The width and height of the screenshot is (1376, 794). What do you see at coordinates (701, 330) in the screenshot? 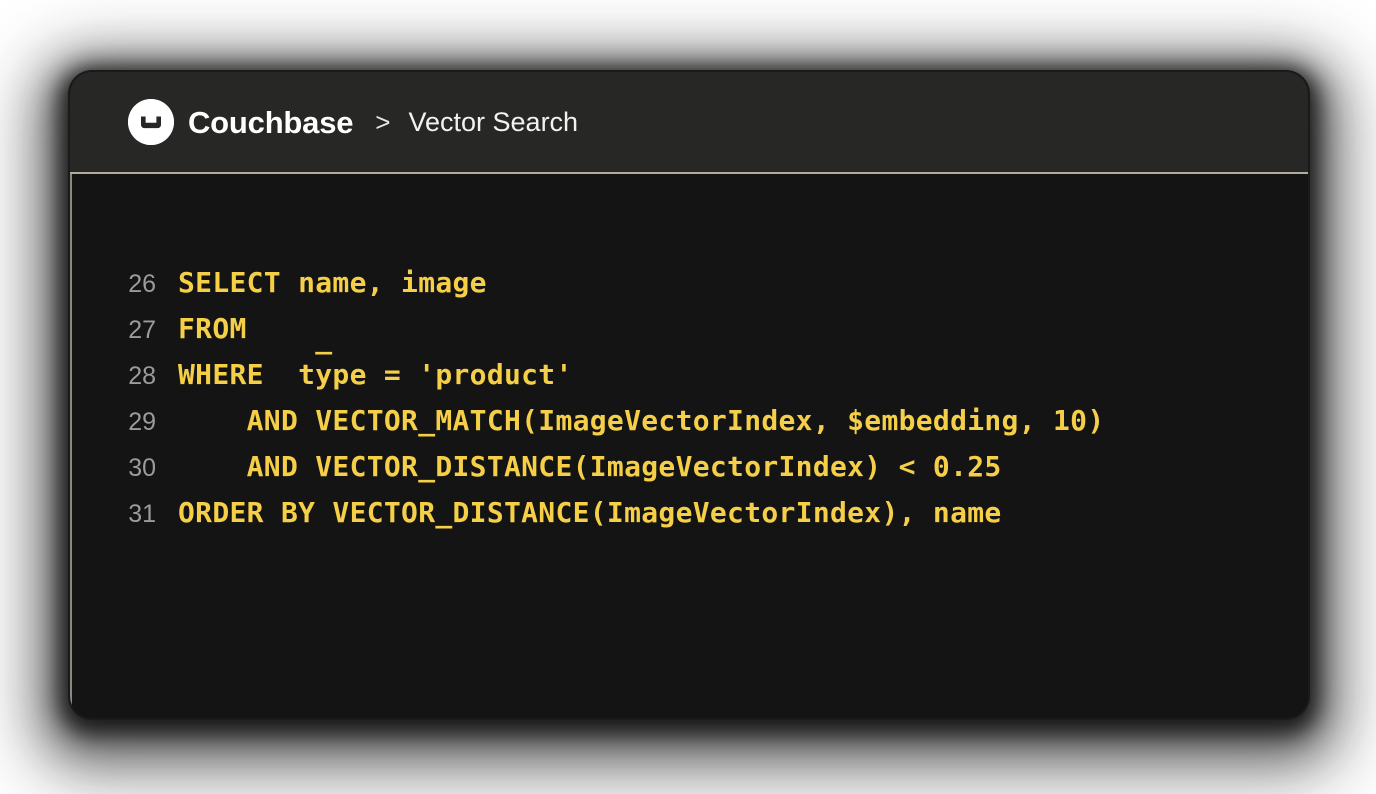
I see `code-line: 27 FROM _` at bounding box center [701, 330].